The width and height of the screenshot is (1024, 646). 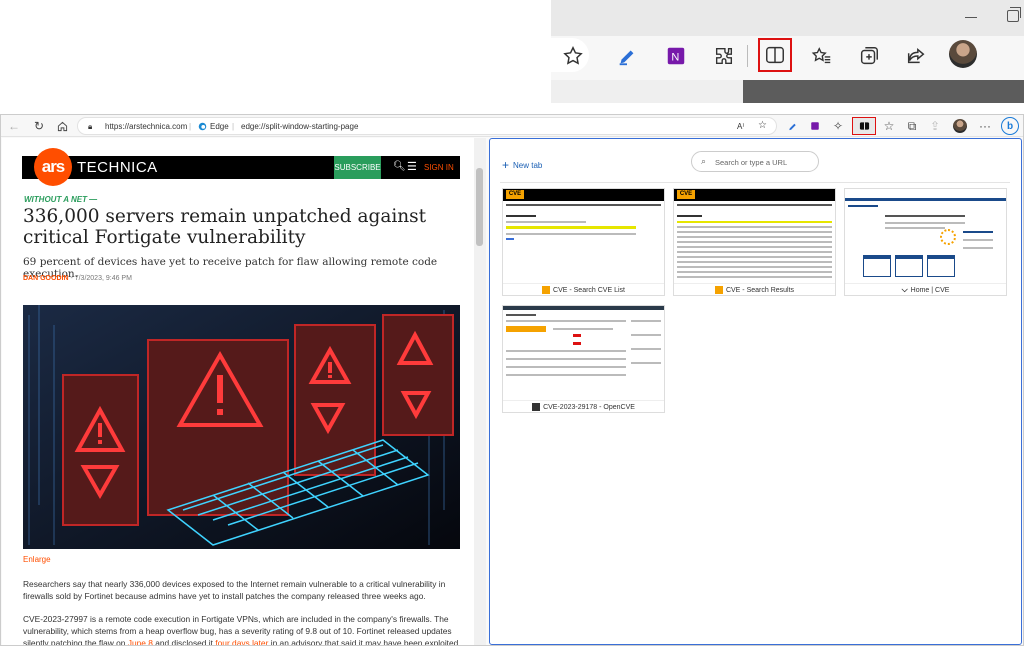 What do you see at coordinates (971, 17) in the screenshot?
I see `minimize-button` at bounding box center [971, 17].